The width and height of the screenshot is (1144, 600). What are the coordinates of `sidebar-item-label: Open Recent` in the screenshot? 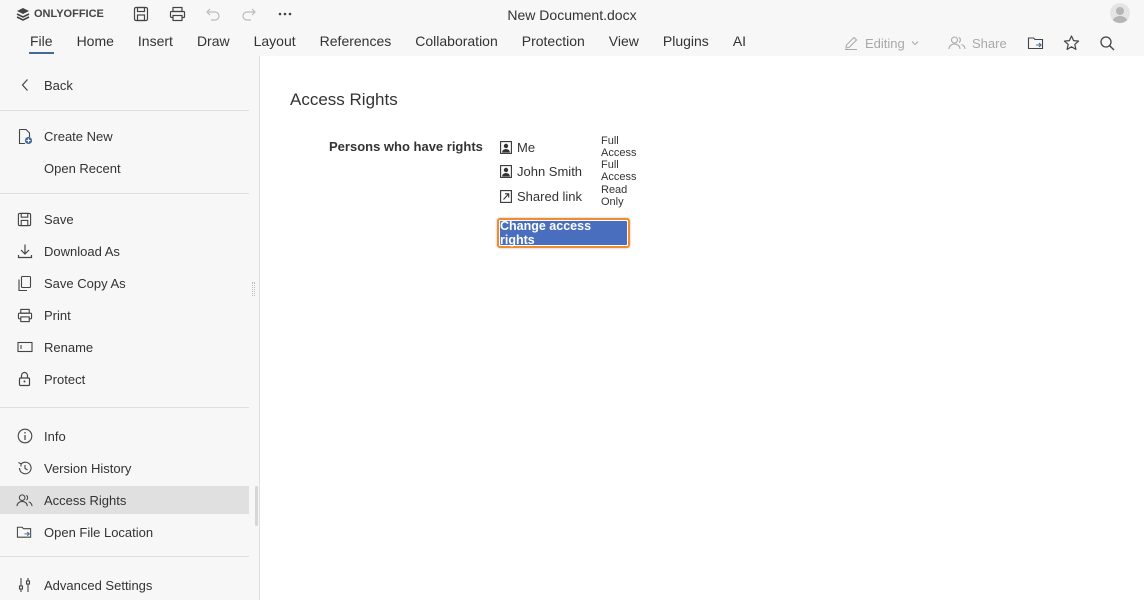 It's located at (82, 168).